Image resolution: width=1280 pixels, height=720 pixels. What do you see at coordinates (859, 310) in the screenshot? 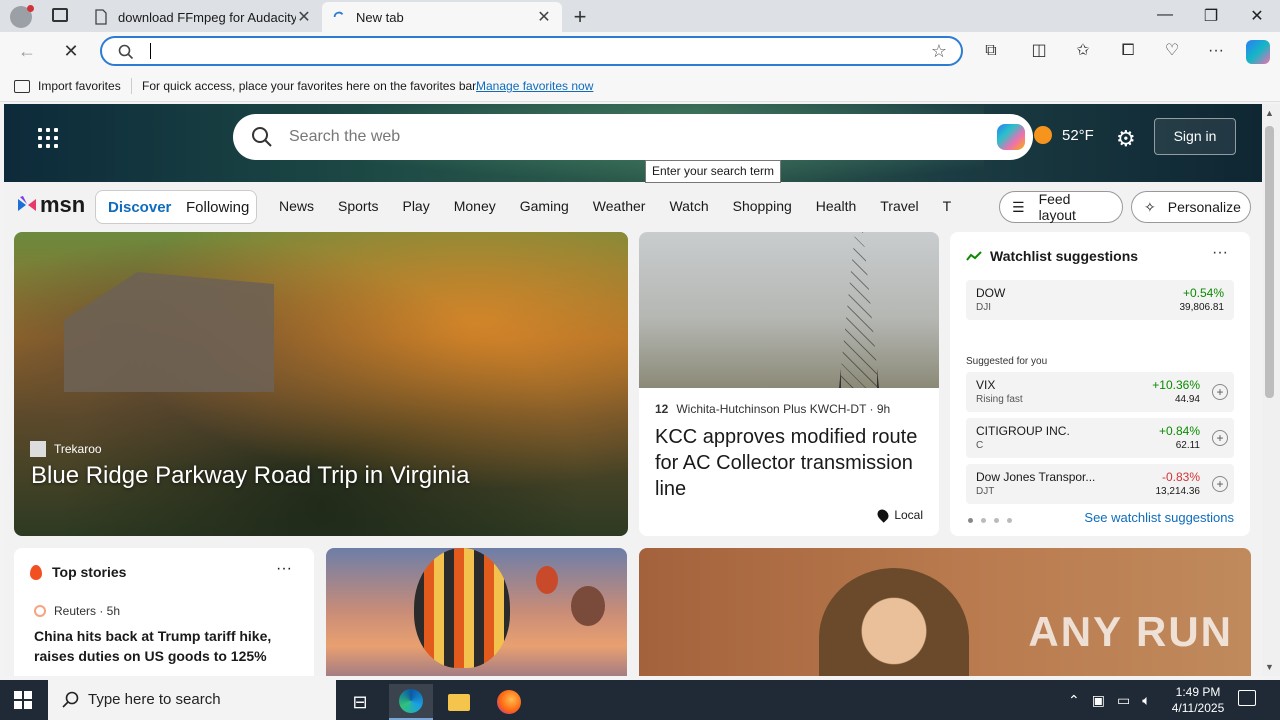
I see `transmission-tower-image` at bounding box center [859, 310].